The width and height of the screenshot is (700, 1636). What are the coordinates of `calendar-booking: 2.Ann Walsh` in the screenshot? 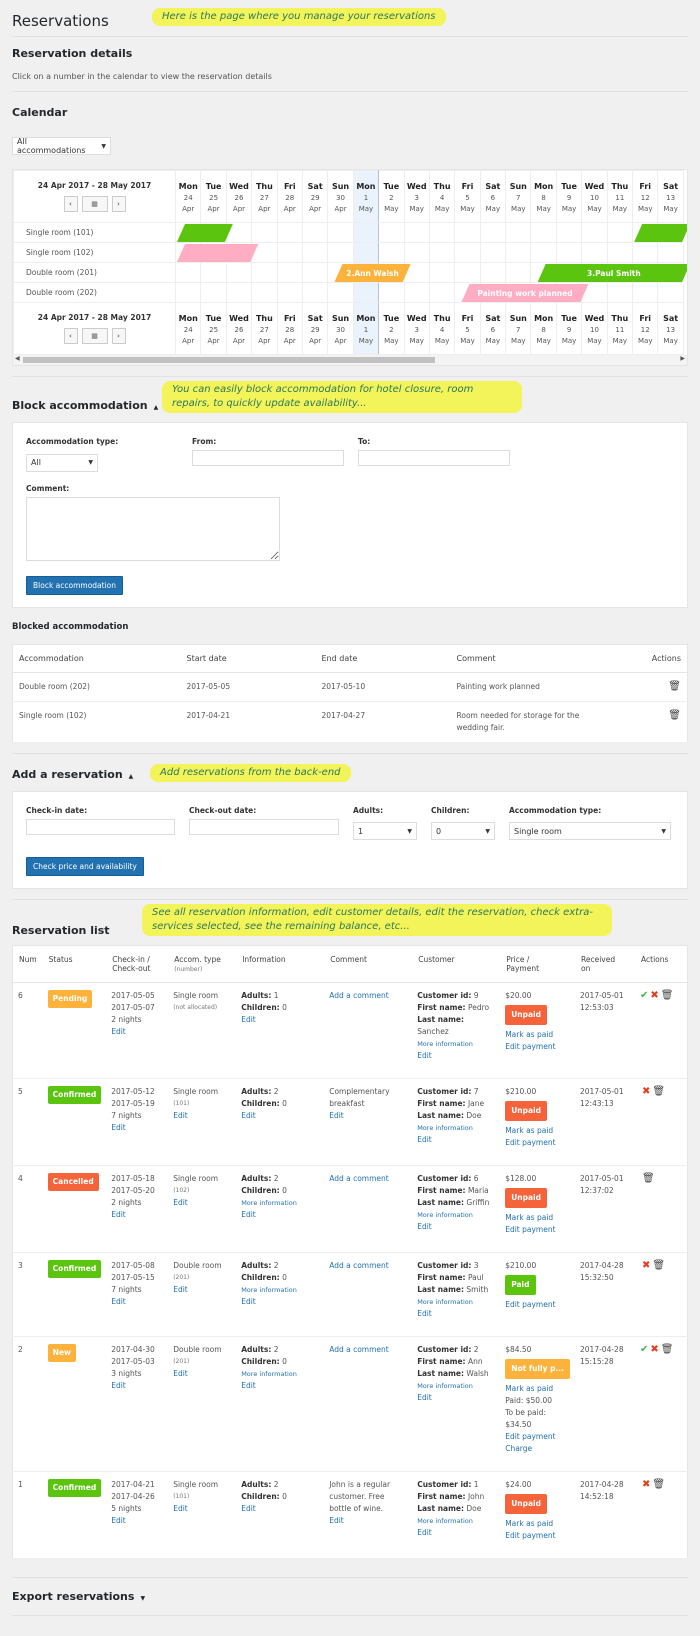 It's located at (372, 273).